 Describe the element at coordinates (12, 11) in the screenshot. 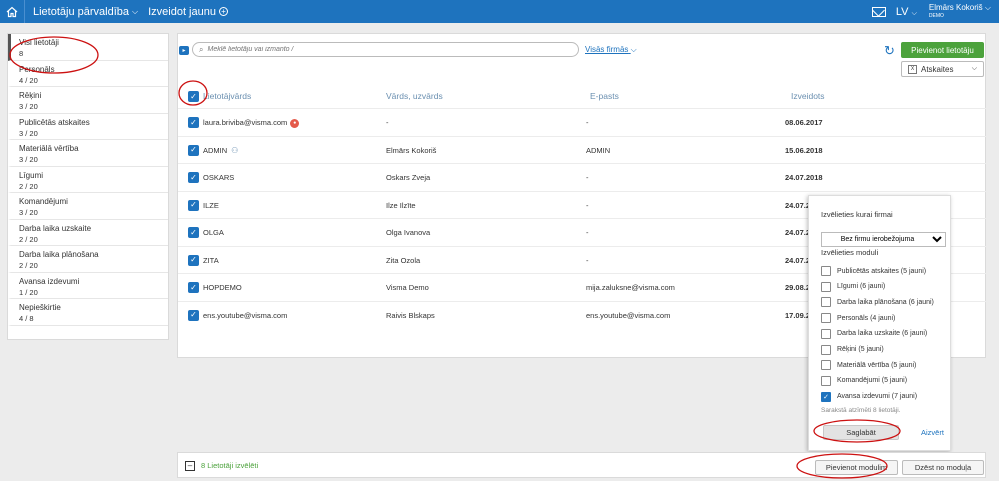

I see `home-button` at that location.